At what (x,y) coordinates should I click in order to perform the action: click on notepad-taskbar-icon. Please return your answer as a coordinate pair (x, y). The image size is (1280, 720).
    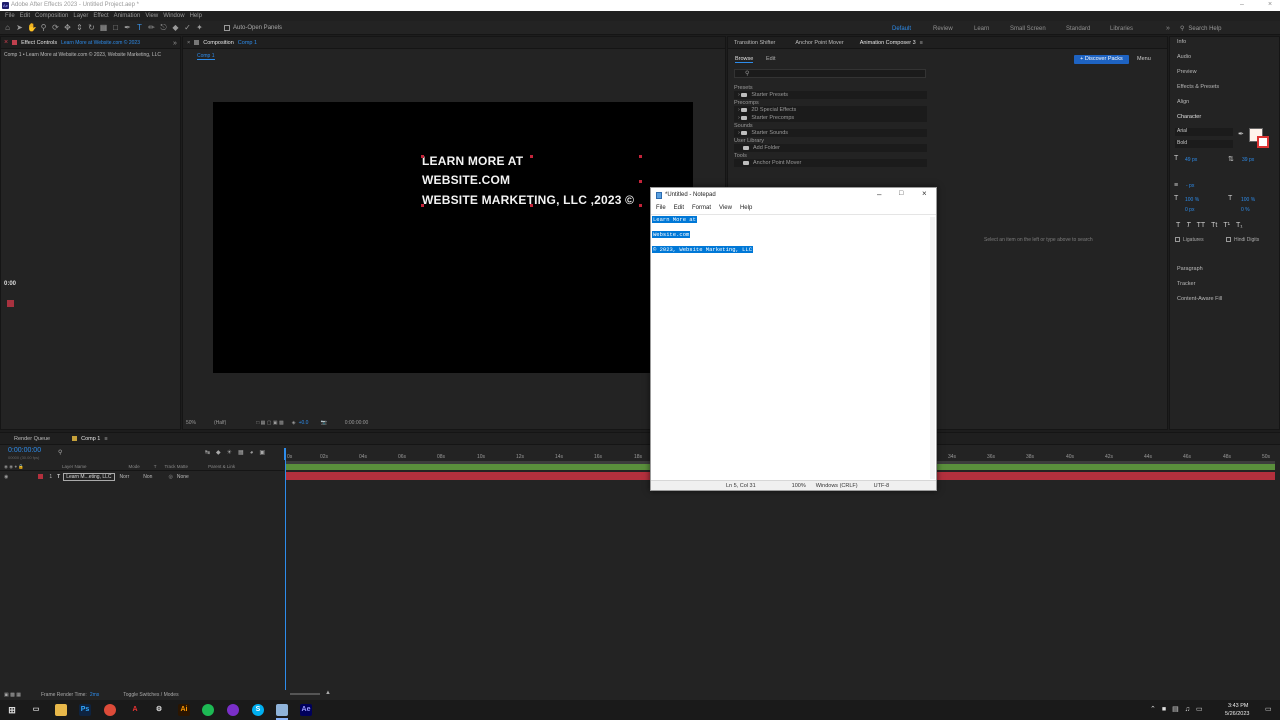
    Looking at the image, I should click on (282, 710).